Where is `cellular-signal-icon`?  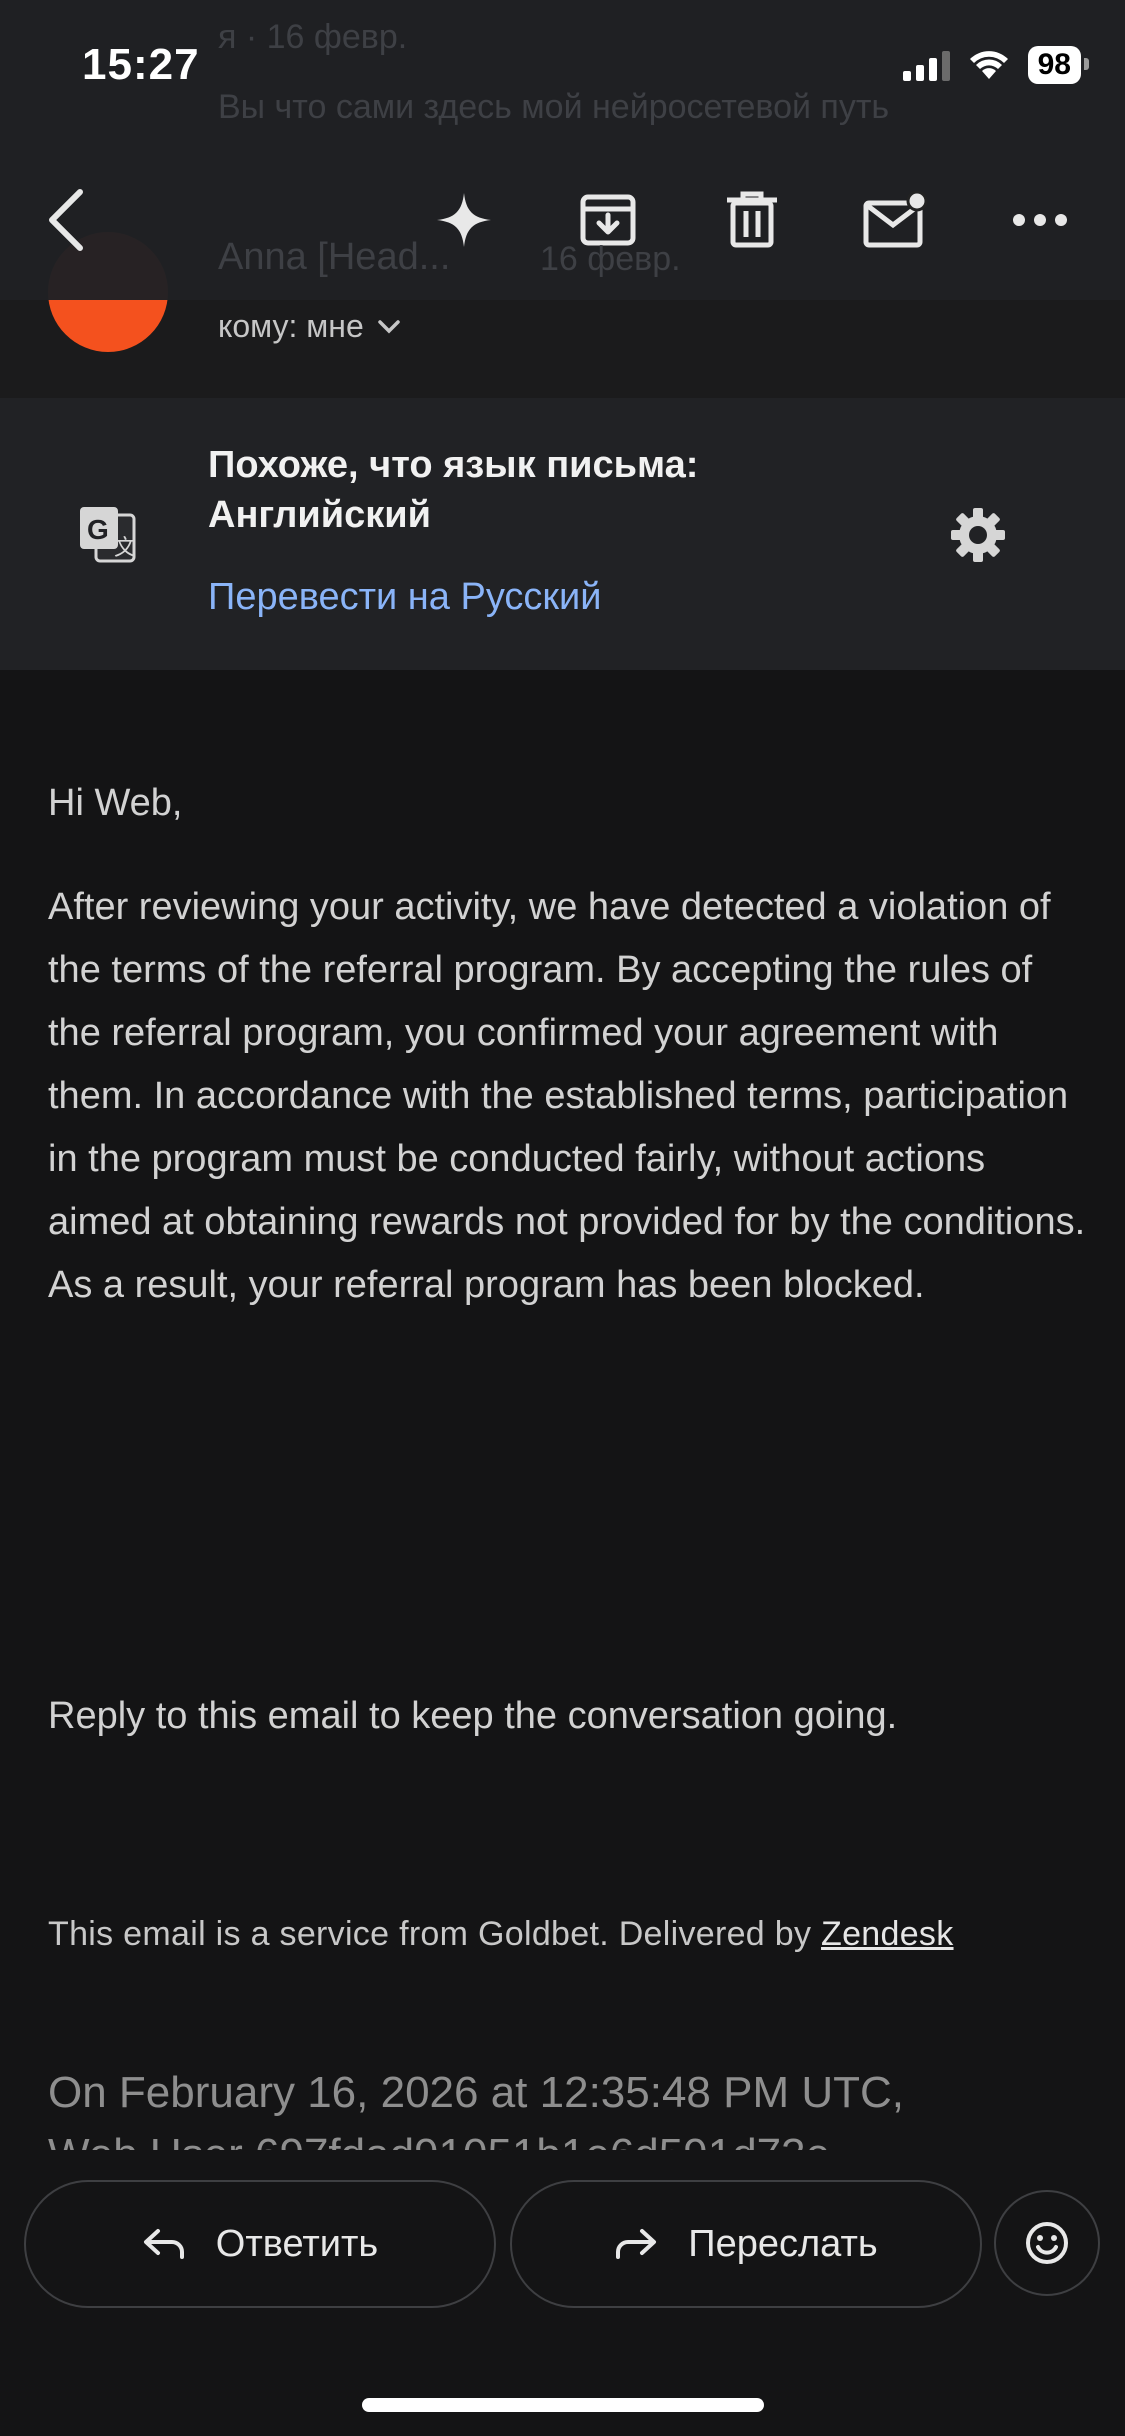
cellular-signal-icon is located at coordinates (926, 65).